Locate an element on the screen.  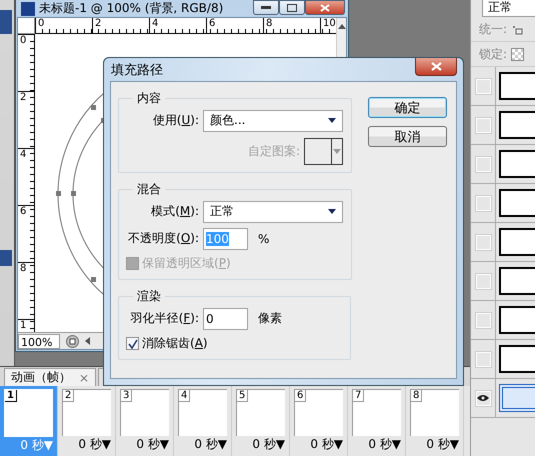
eye-icon is located at coordinates (483, 398).